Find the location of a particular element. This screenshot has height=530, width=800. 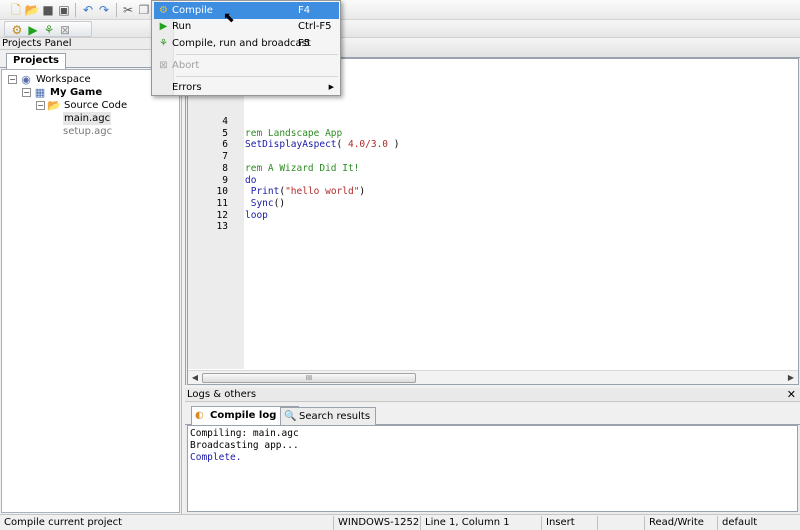

status-position: Line 1, Column 1 is located at coordinates (467, 522).